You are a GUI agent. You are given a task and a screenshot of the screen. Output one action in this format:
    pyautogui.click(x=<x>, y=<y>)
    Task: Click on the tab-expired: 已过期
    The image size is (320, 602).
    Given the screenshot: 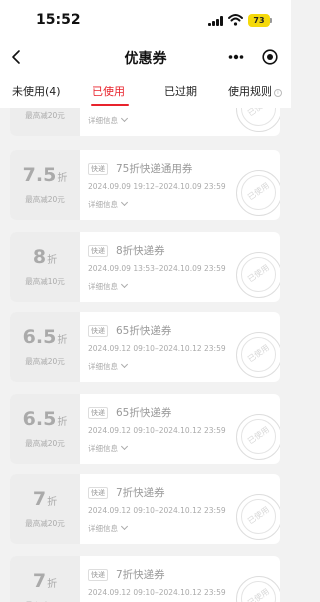 What is the action you would take?
    pyautogui.click(x=180, y=91)
    